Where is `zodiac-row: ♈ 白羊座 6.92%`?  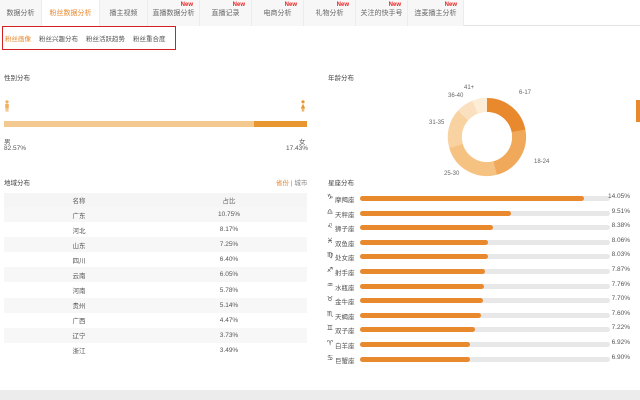 zodiac-row: ♈ 白羊座 6.92% is located at coordinates (481, 345).